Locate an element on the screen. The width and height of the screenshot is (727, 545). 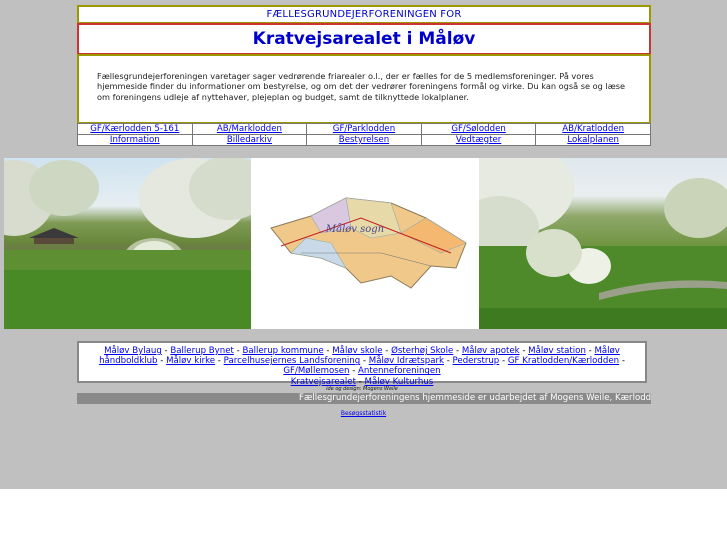
link-maalov-bylaug: Måløv Bylaug is located at coordinates (133, 351).